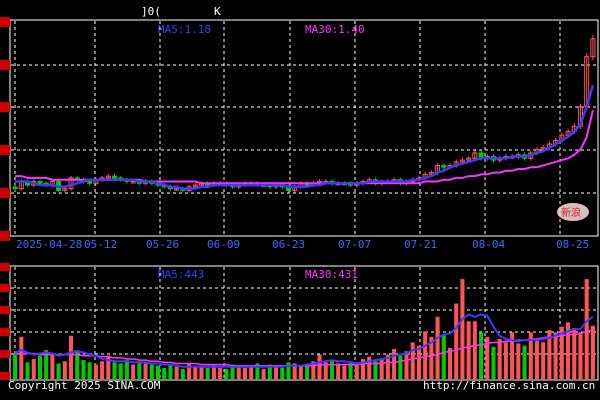  Describe the element at coordinates (354, 244) in the screenshot. I see `x-axis-tick-label: 07-07` at that location.